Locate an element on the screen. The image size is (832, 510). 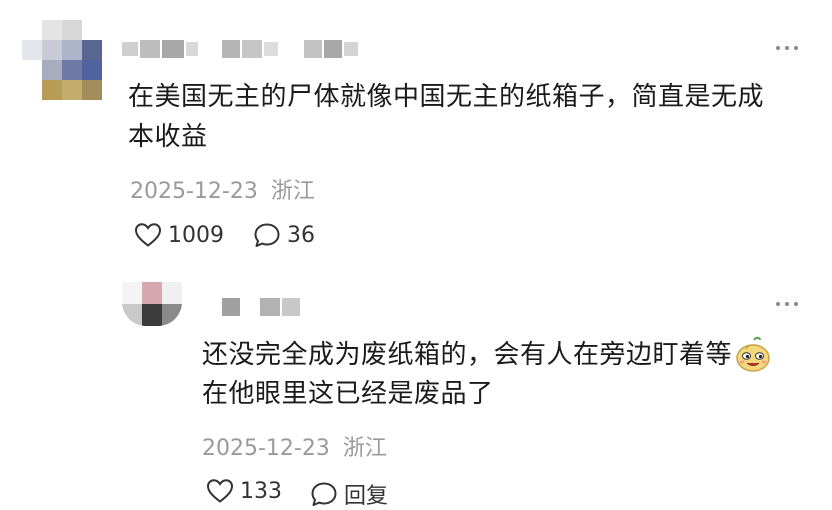
comment-meta: 2025-12-23 浙江 is located at coordinates (222, 189).